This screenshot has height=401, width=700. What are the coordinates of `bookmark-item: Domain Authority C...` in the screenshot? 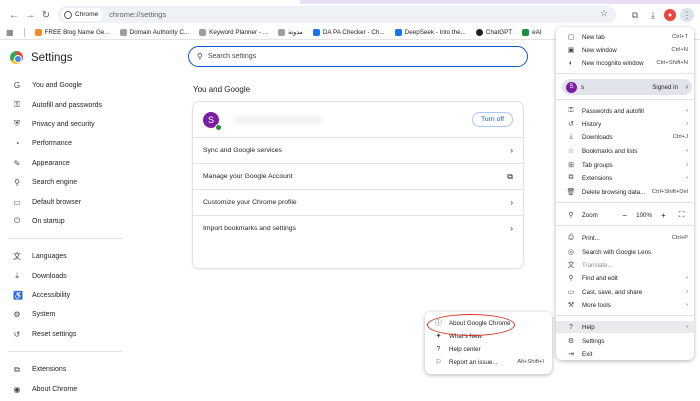 It's located at (154, 32).